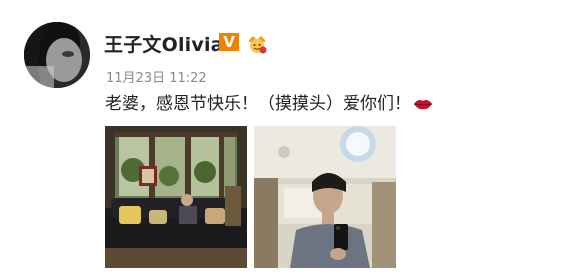 The height and width of the screenshot is (280, 580). I want to click on post-text: 老婆，感恩节快乐！（摸摸头）爱你们！, so click(269, 105).